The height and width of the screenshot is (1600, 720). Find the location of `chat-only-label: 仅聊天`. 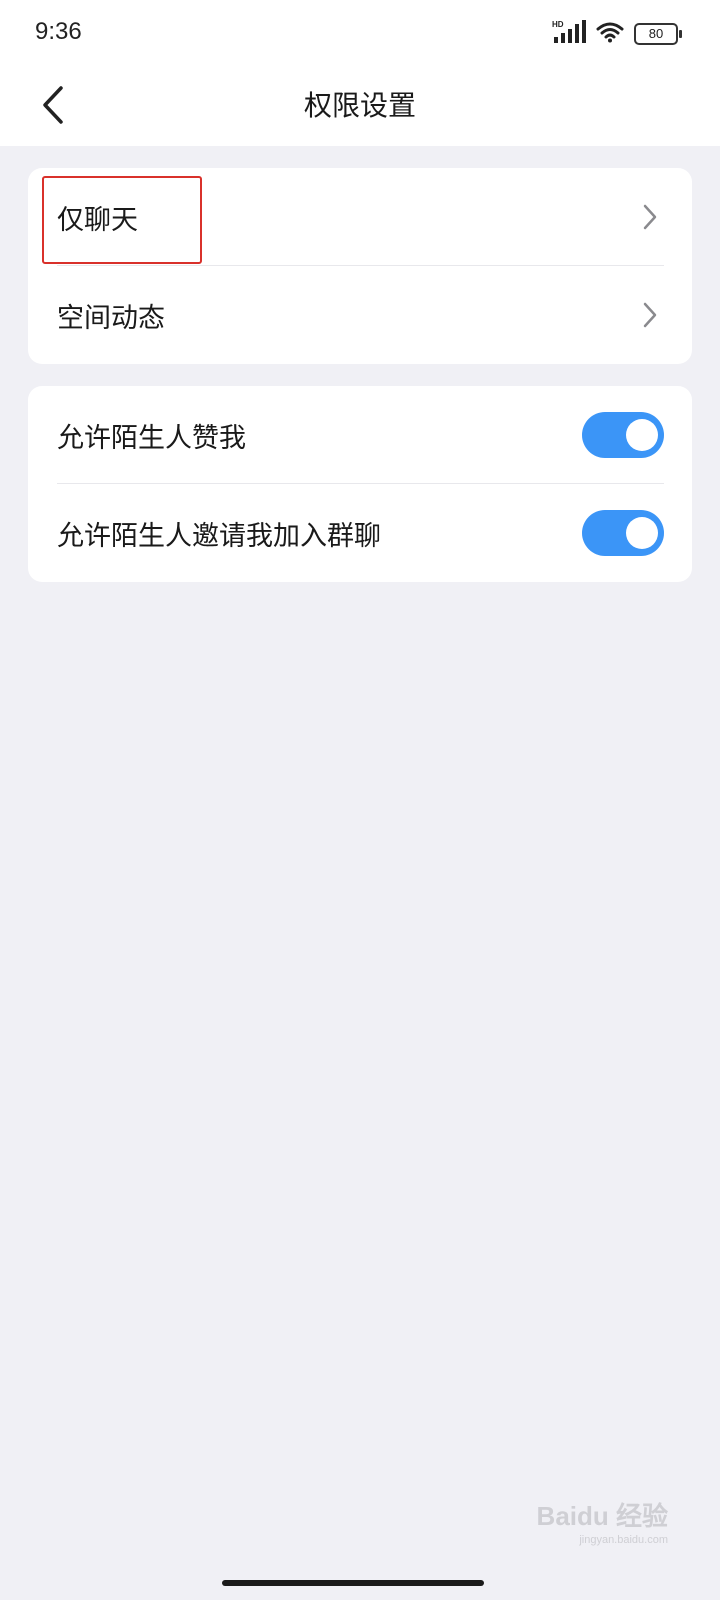

chat-only-label: 仅聊天 is located at coordinates (97, 220).